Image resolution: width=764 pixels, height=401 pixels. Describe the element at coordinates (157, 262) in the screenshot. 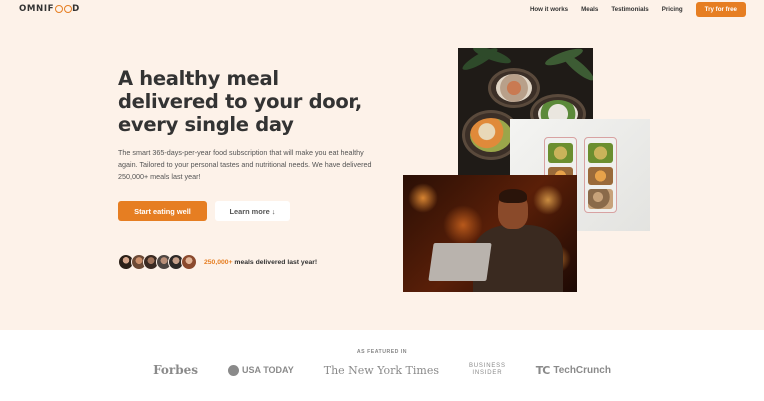

I see `customer-avatars` at that location.